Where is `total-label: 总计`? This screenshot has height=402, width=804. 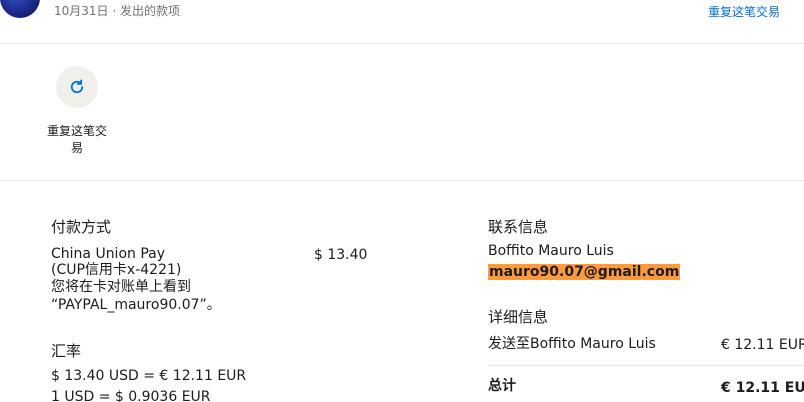
total-label: 总计 is located at coordinates (502, 386).